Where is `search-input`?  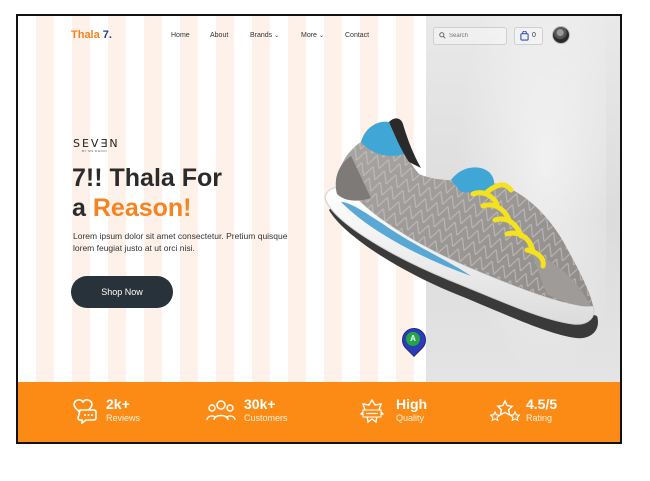 search-input is located at coordinates (476, 36).